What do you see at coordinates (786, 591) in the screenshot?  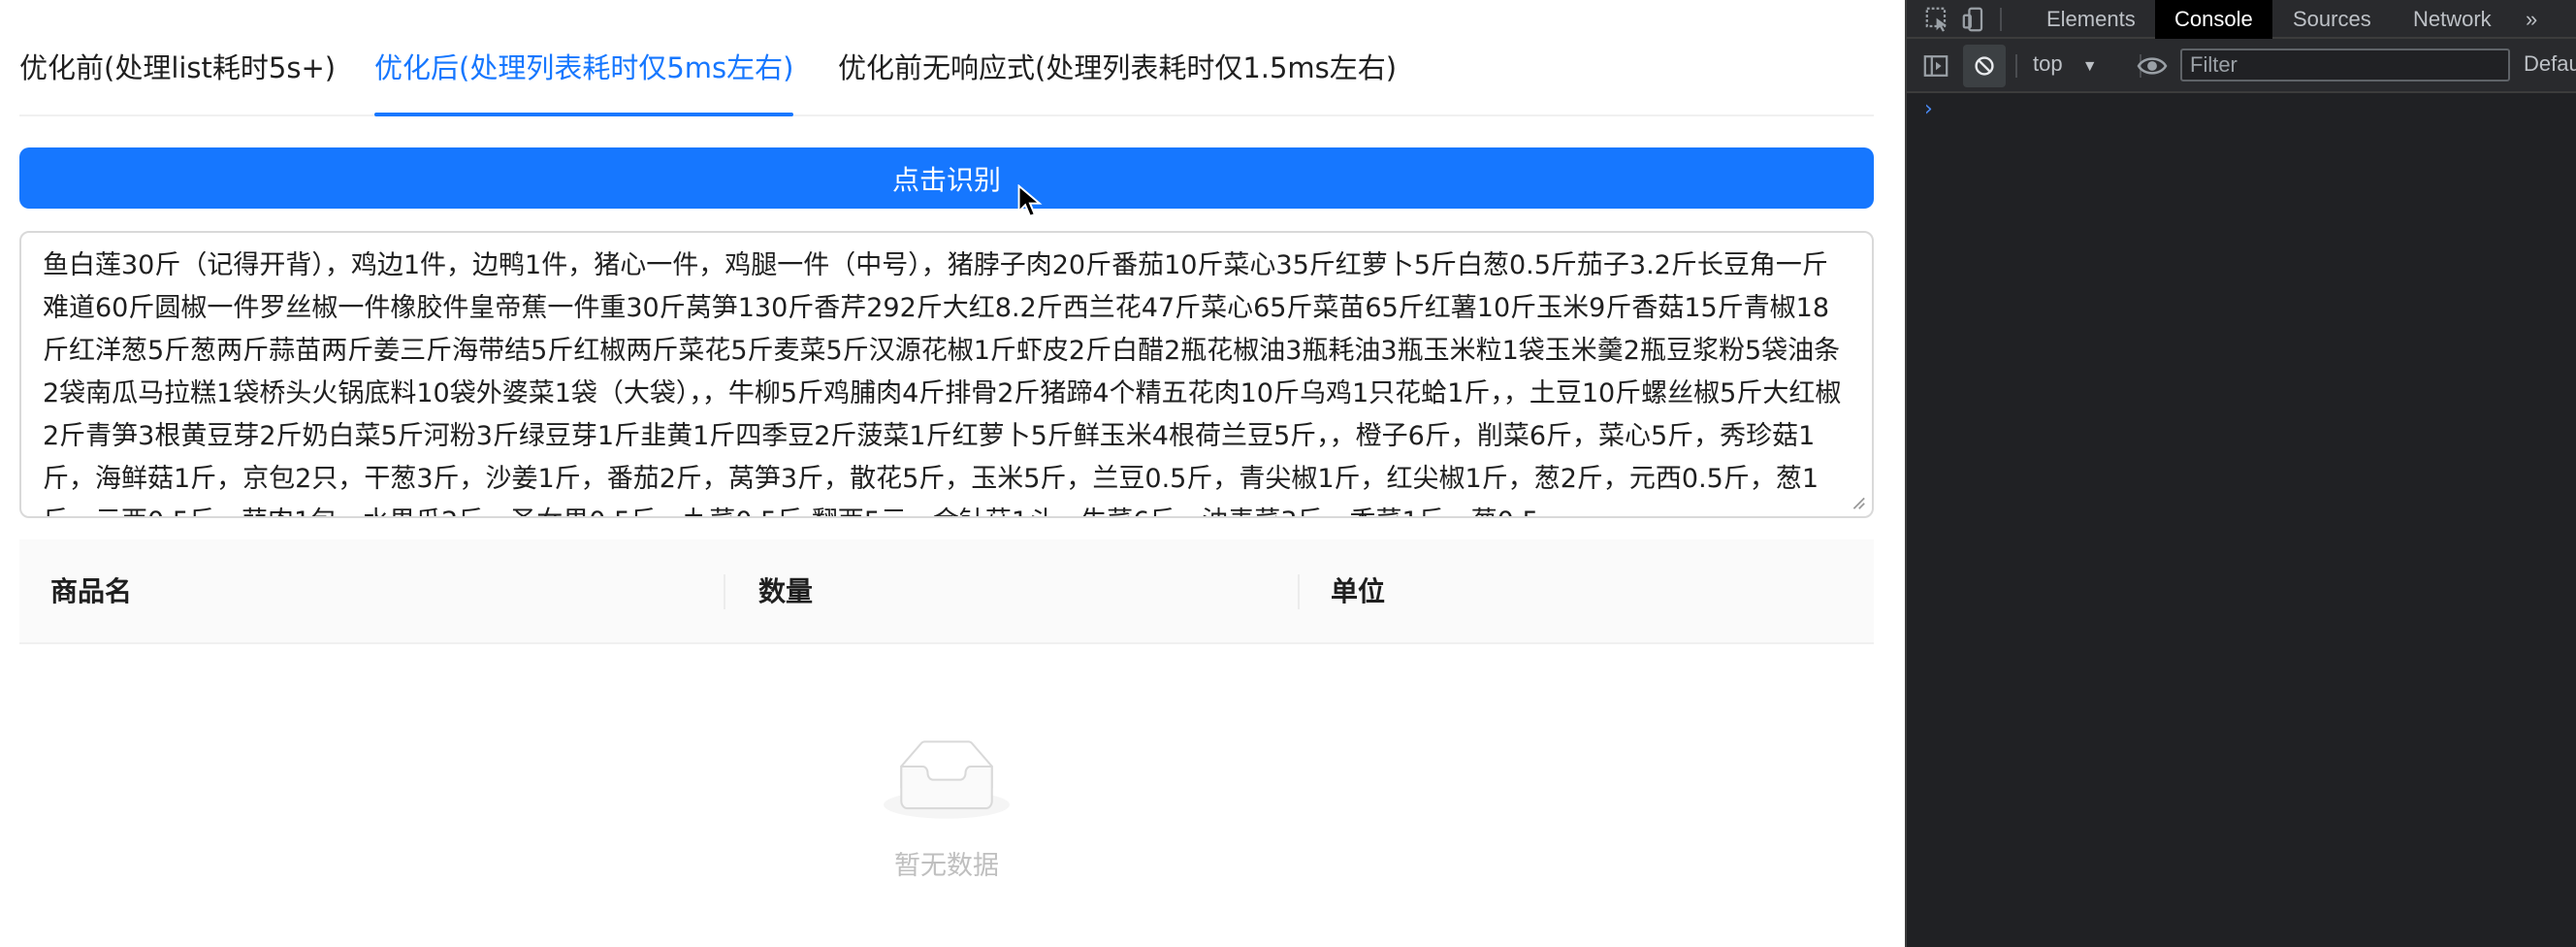 I see `column-header-quantity: 数量` at bounding box center [786, 591].